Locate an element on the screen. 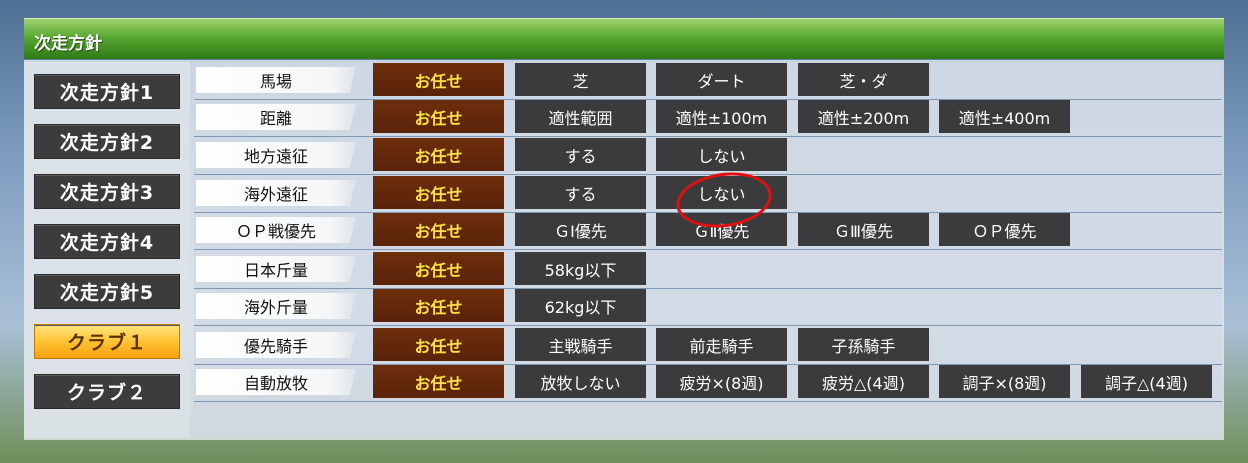 The height and width of the screenshot is (463, 1248). sidebar-item-policy-5: 次走方針5 is located at coordinates (107, 291).